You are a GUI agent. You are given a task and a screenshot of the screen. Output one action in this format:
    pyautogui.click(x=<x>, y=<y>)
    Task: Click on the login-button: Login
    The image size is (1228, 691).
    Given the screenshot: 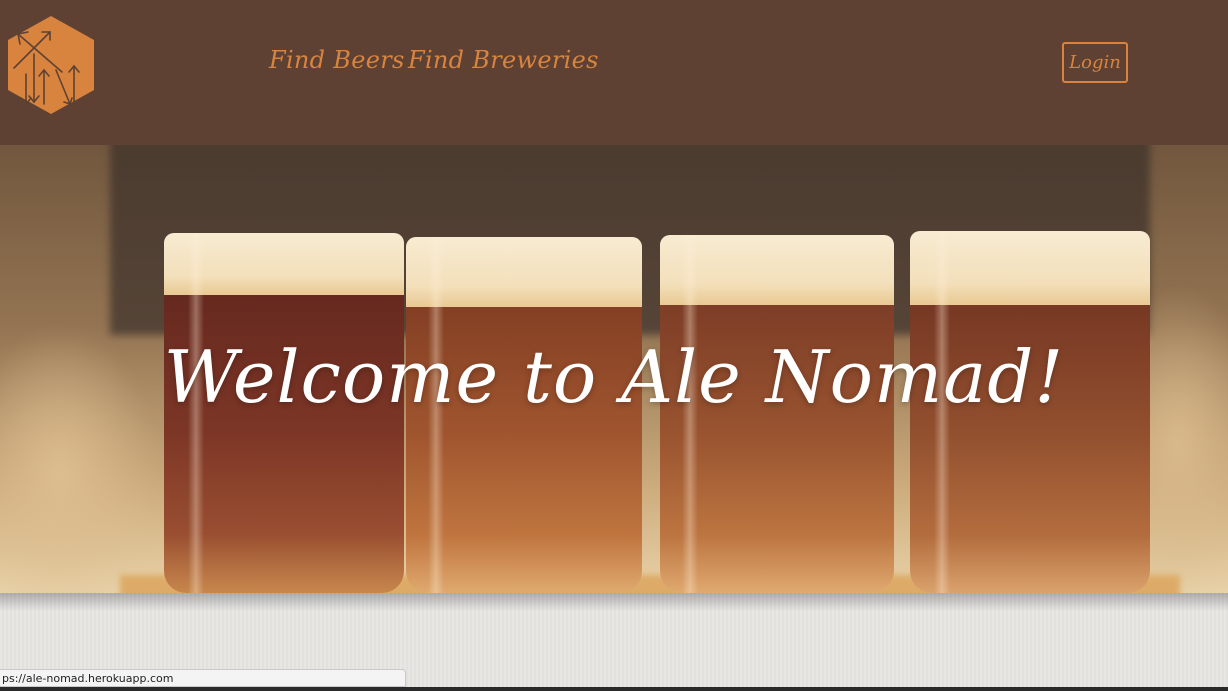 What is the action you would take?
    pyautogui.click(x=1095, y=62)
    